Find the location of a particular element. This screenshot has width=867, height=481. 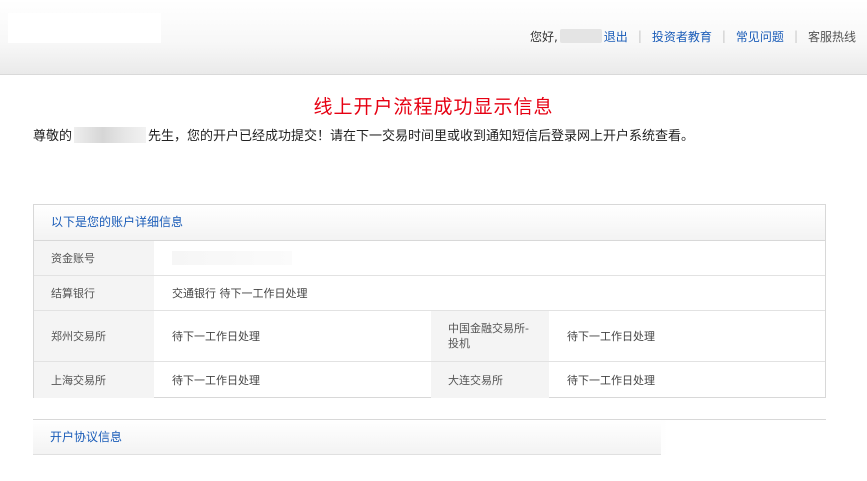

table-row: 结算银行 交通银行 待下一工作日处理 is located at coordinates (429, 293).